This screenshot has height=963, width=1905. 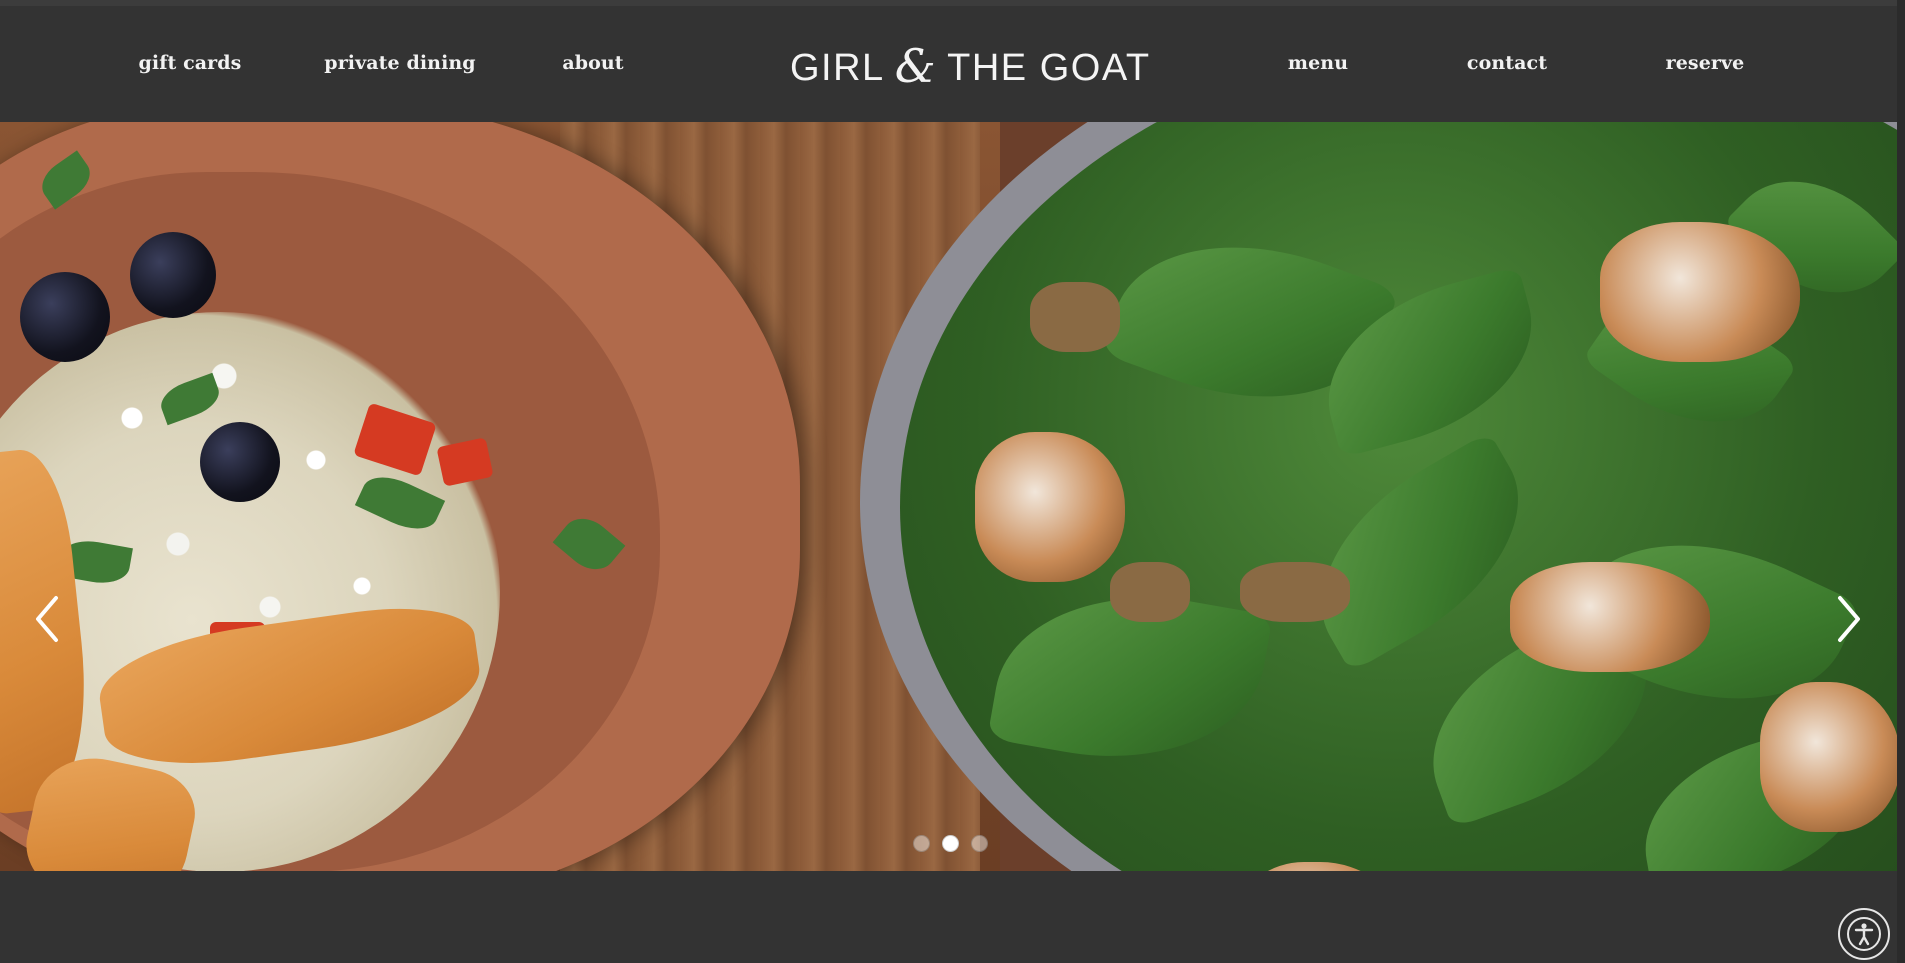 I want to click on accessibility-icon, so click(x=1864, y=934).